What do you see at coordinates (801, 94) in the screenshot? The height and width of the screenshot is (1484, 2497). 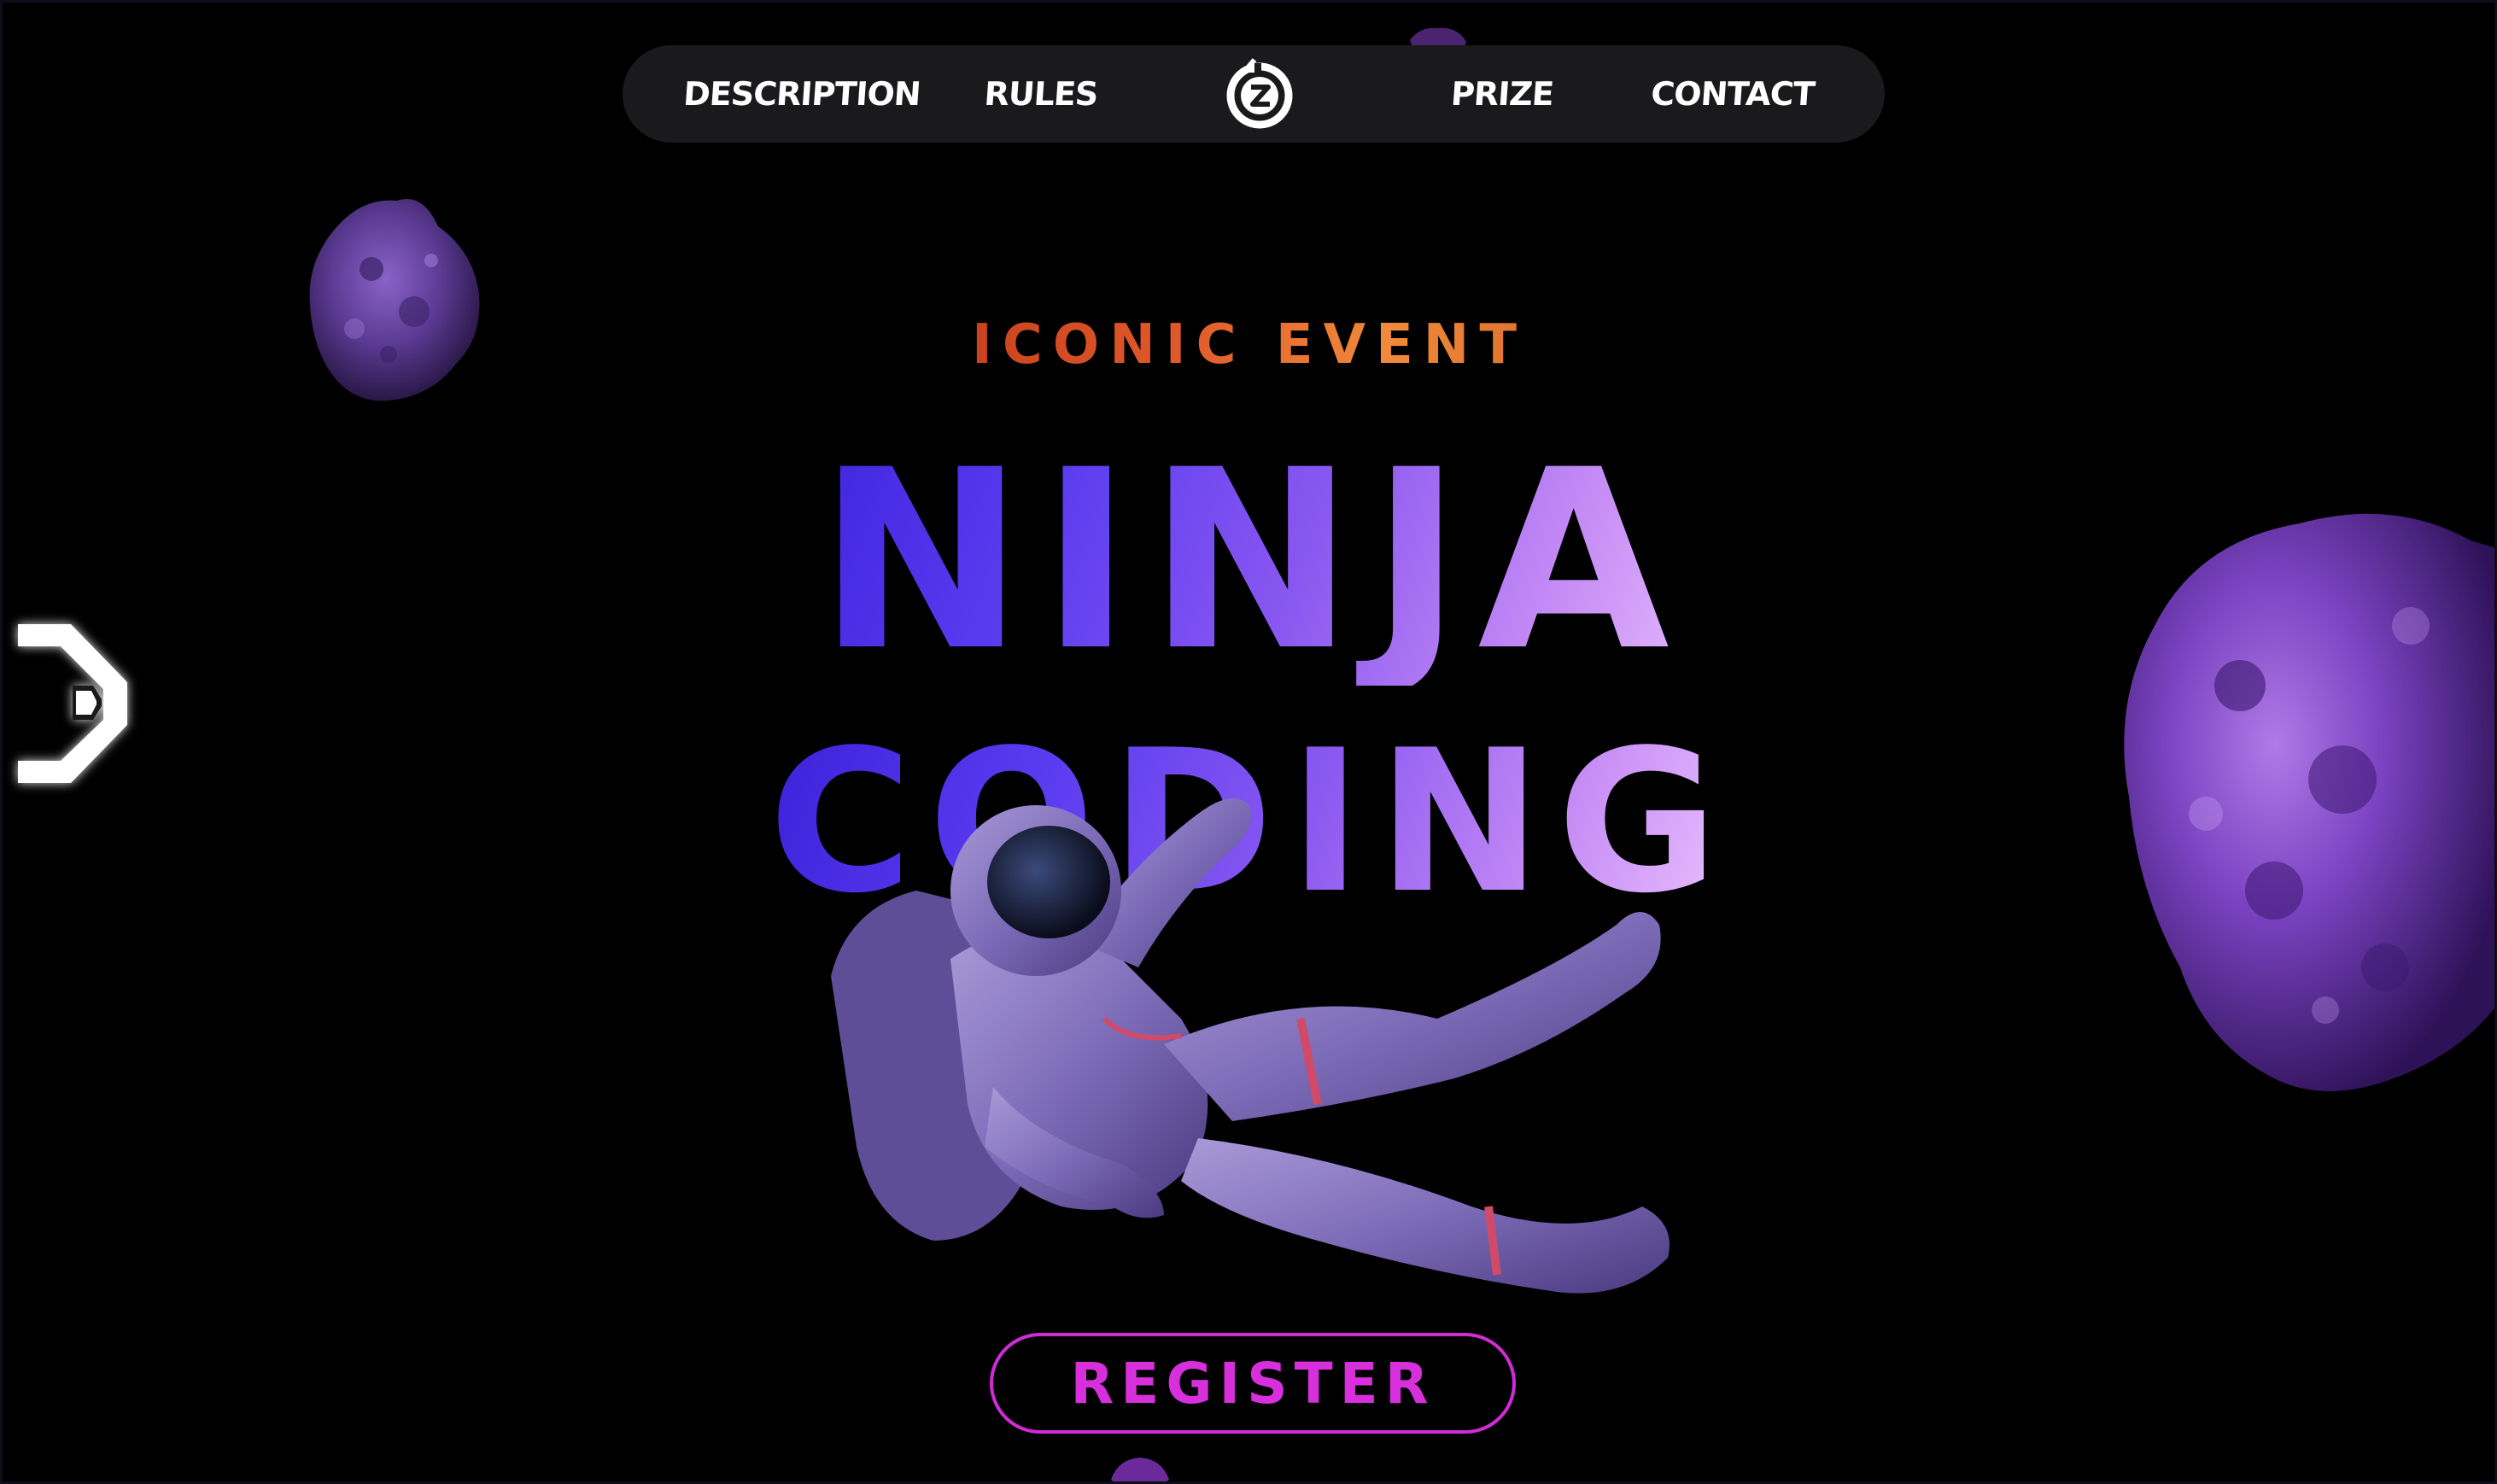 I see `nav-description-link: DESCRIPTION` at bounding box center [801, 94].